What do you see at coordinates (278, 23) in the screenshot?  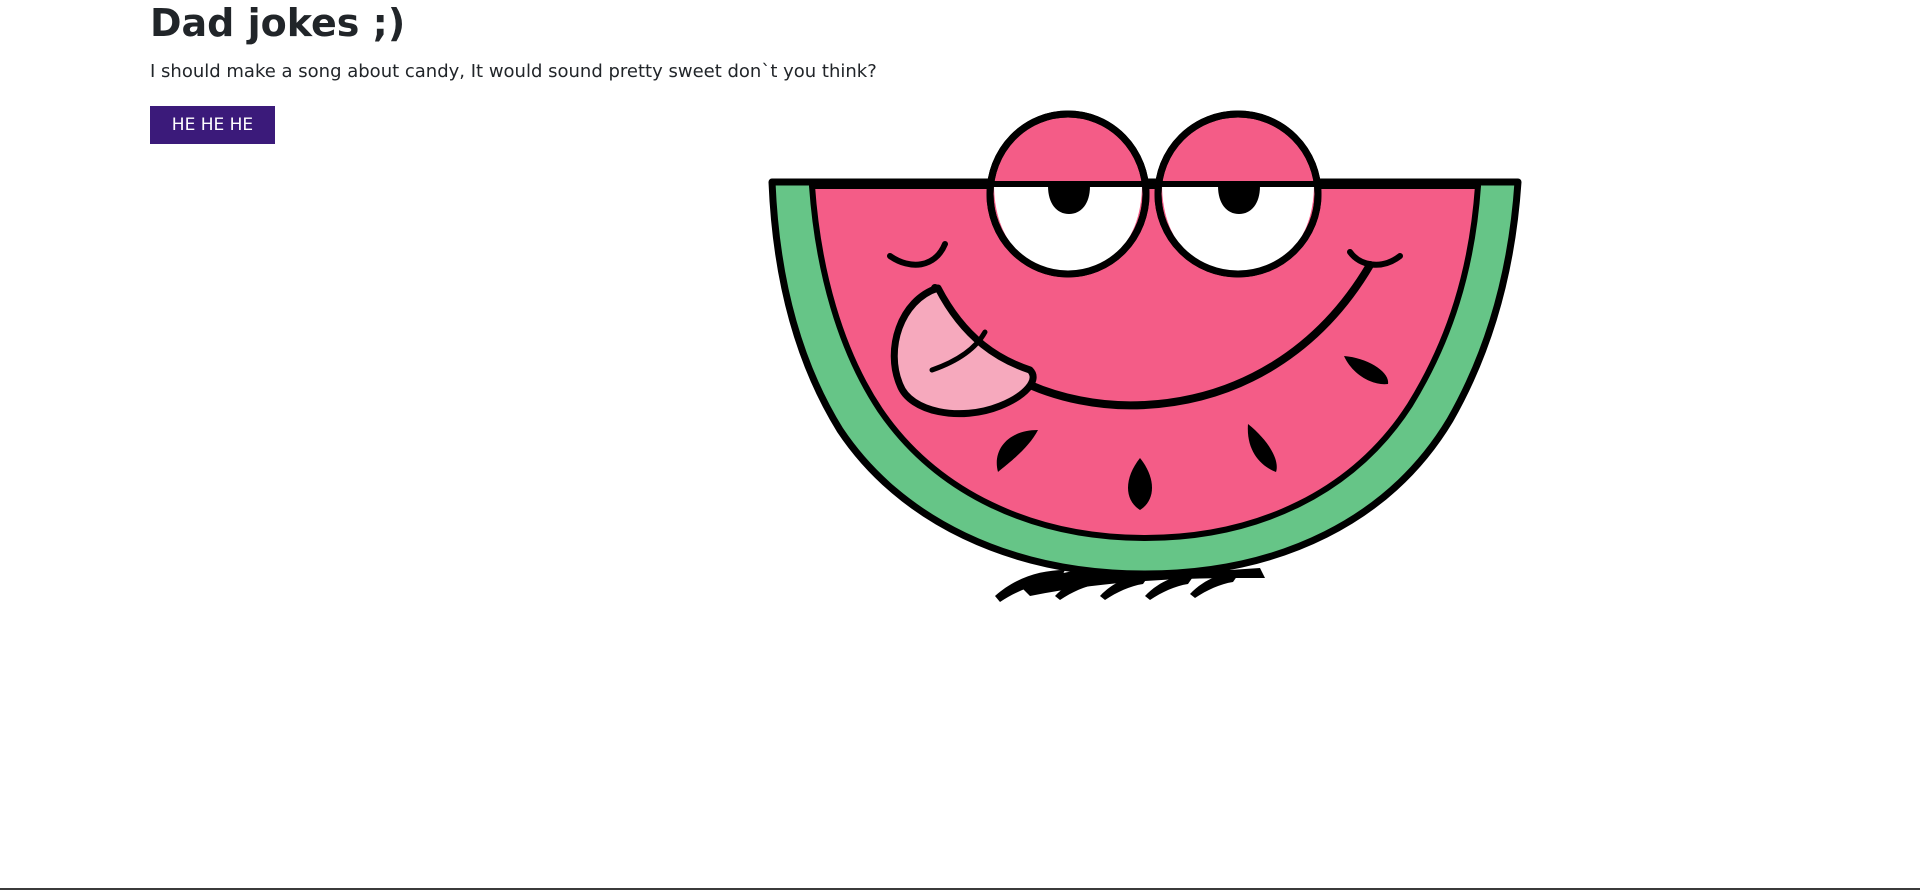 I see `page-title: Dad jokes ;)` at bounding box center [278, 23].